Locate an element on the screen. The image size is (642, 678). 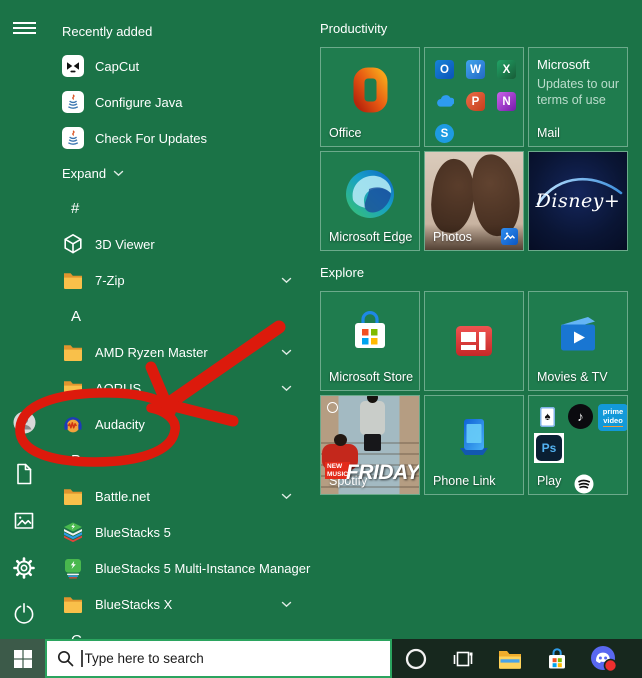
disney-plus-logo: Disney+ is located at coordinates (578, 201).